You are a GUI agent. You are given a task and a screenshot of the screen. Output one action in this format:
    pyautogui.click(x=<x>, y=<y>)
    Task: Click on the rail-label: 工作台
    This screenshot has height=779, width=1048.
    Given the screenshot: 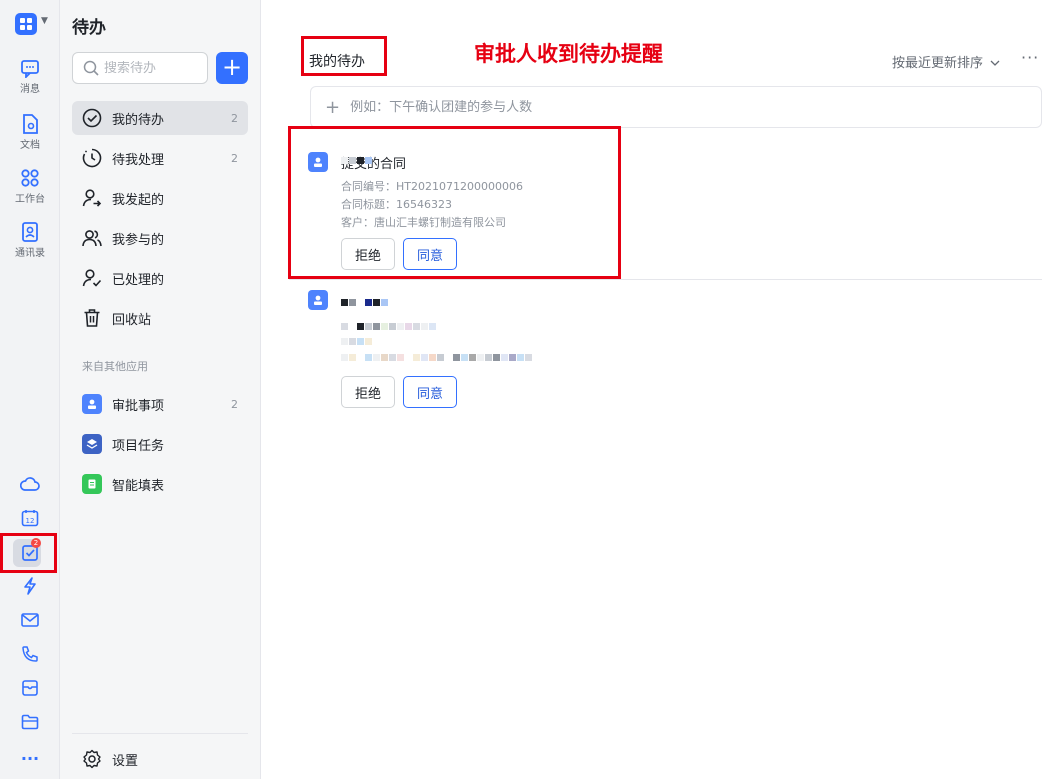 What is the action you would take?
    pyautogui.click(x=30, y=199)
    